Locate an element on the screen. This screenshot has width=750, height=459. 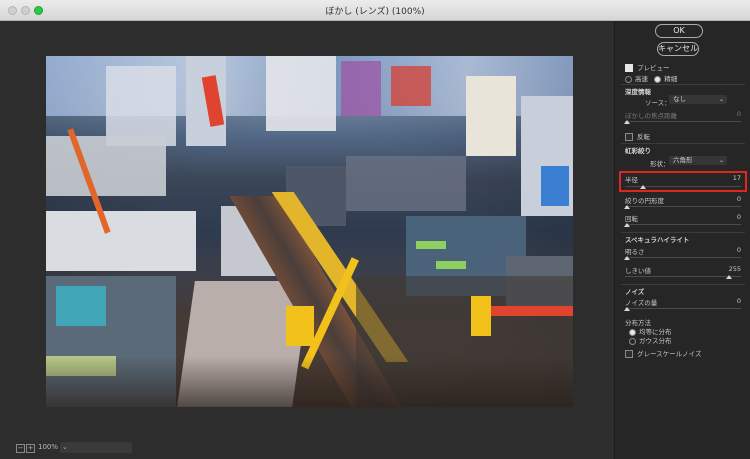
radio-fast is located at coordinates (628, 79).